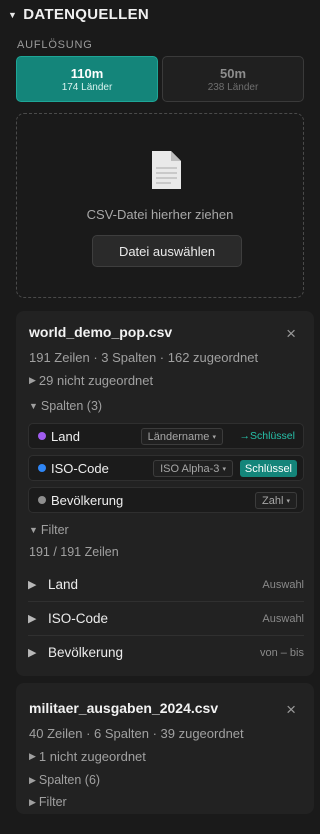  I want to click on unmatched-toggle: ▶ 29 nicht zugeordnet, so click(91, 380).